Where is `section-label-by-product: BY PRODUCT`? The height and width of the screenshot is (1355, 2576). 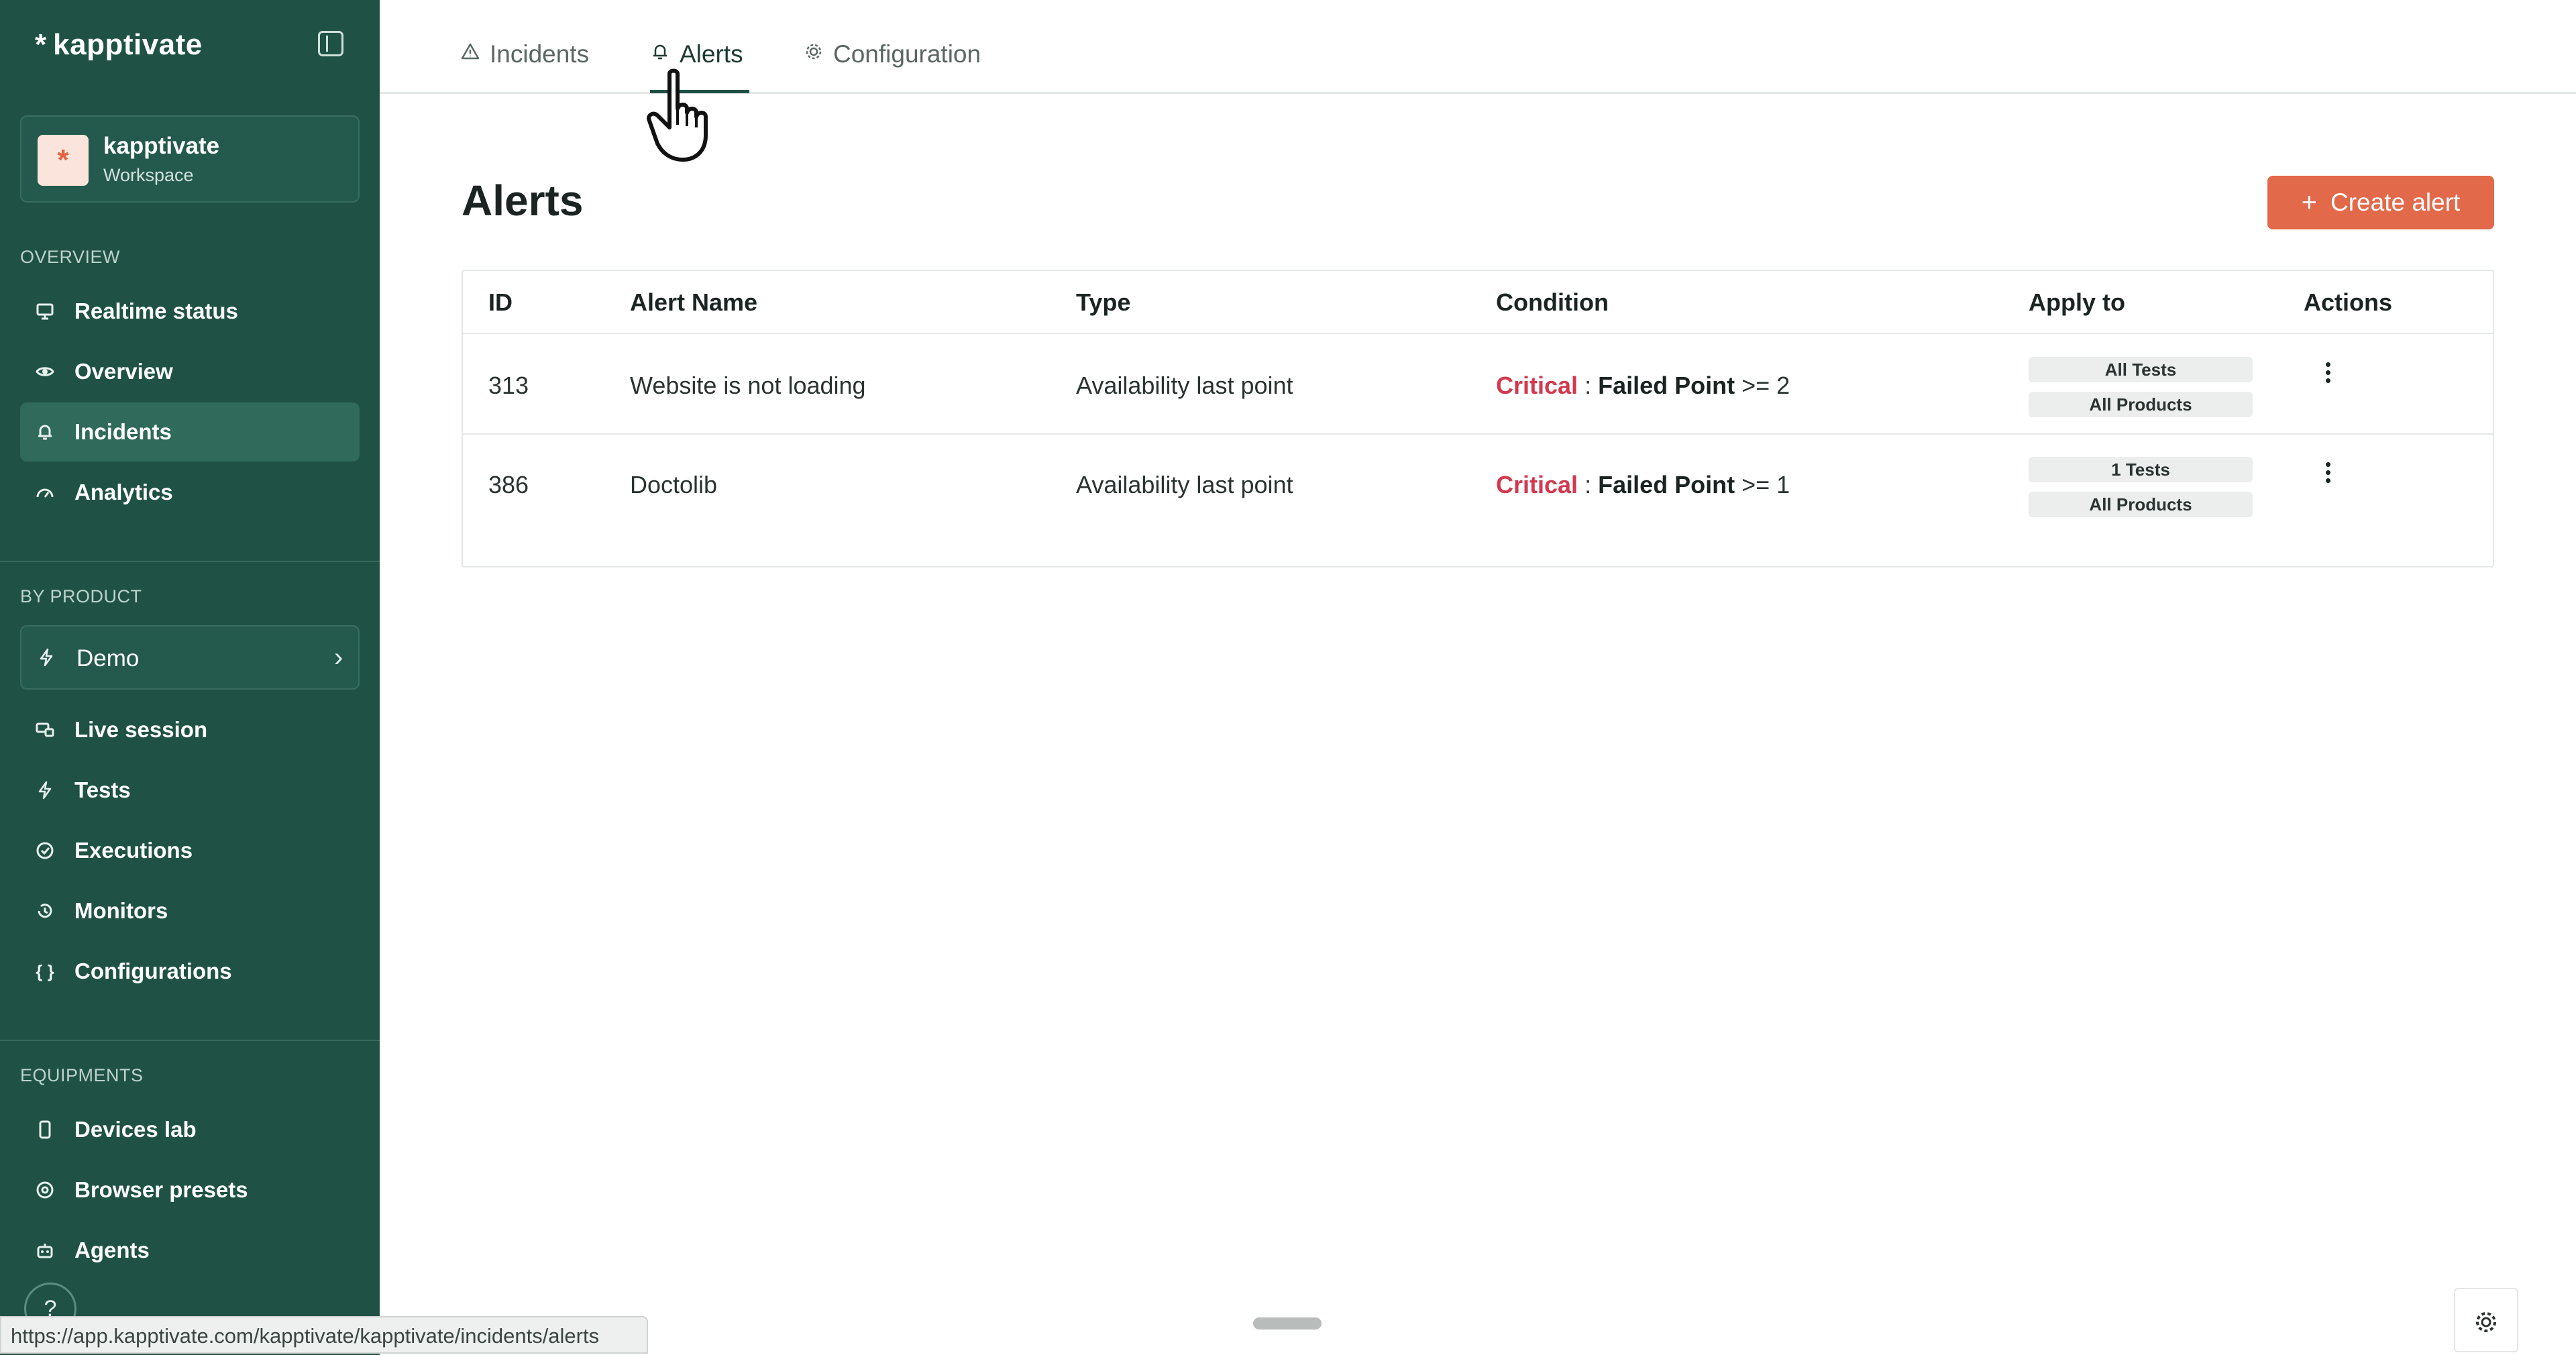 section-label-by-product: BY PRODUCT is located at coordinates (81, 596).